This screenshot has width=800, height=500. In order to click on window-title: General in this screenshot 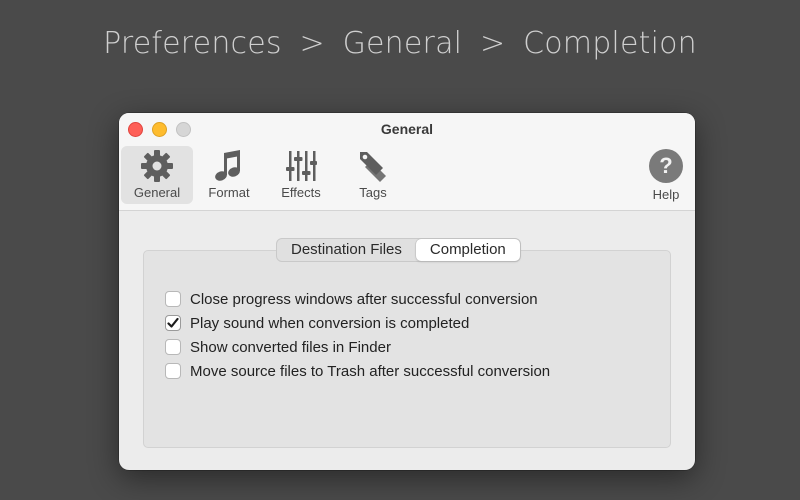, I will do `click(407, 129)`.